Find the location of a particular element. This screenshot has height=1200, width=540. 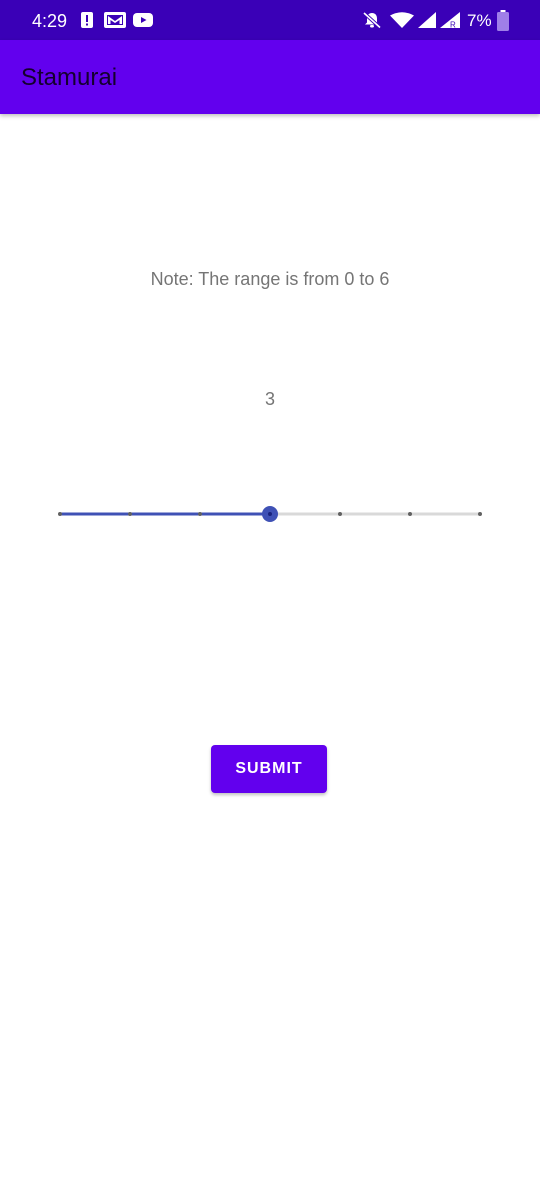

battery-percent: 7% is located at coordinates (479, 20).